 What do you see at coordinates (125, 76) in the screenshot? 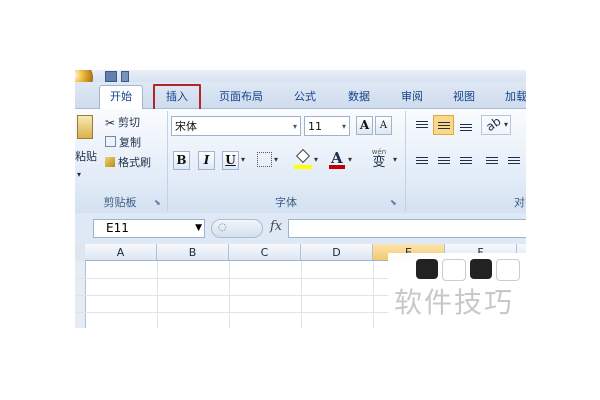
I see `undo-icon` at bounding box center [125, 76].